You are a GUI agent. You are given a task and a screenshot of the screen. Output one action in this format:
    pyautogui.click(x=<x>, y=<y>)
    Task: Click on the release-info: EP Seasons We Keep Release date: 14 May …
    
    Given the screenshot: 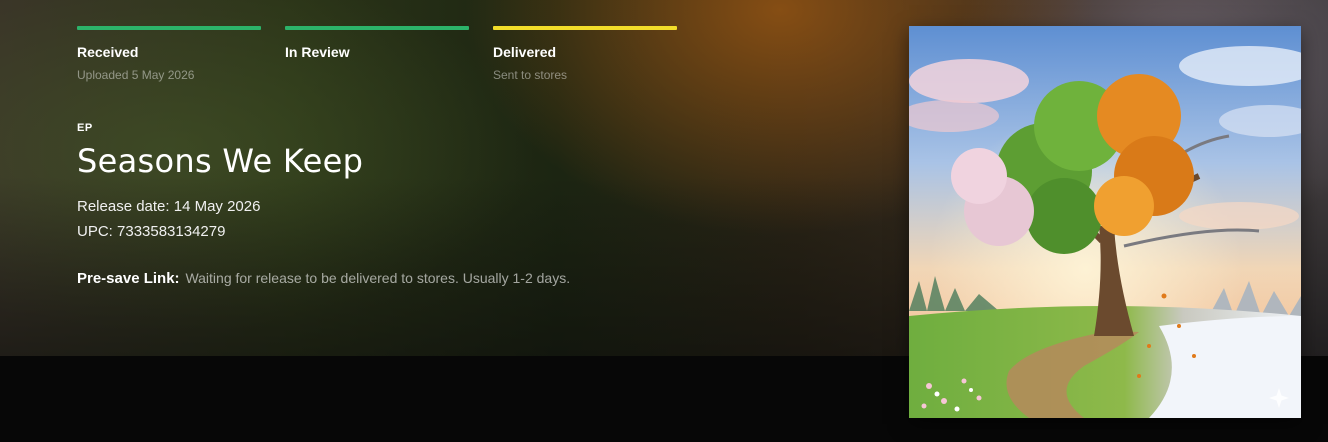 What is the action you would take?
    pyautogui.click(x=323, y=204)
    